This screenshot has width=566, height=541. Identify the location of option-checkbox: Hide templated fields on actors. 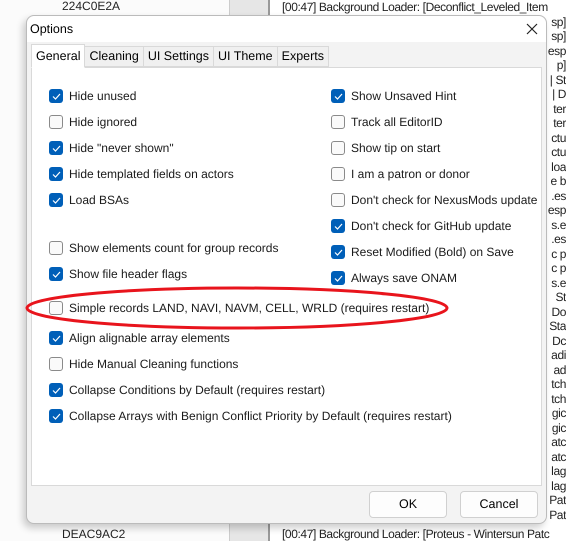
(190, 174).